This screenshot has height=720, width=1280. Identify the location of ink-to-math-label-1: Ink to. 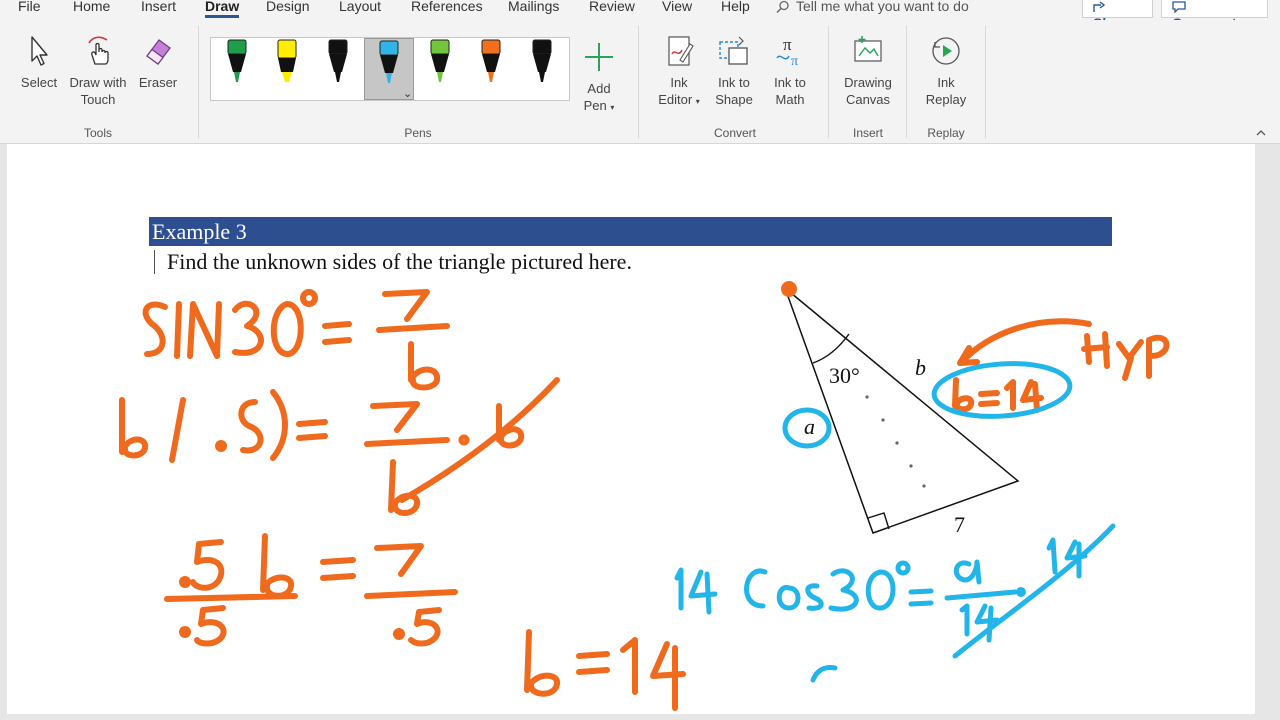
(790, 82).